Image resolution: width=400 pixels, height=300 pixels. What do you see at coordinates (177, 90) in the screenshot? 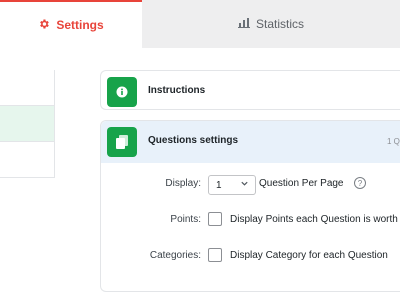
I see `instructions-title: Instructions` at bounding box center [177, 90].